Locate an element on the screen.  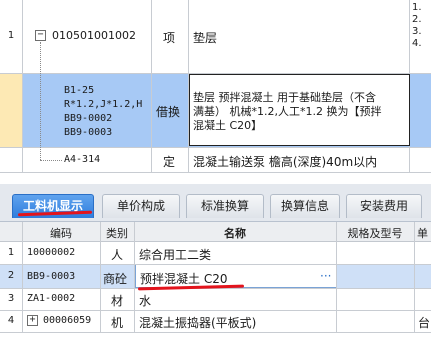
resource-grid-header: 编码 类别 名称 规格及型号 单 is located at coordinates (215, 232).